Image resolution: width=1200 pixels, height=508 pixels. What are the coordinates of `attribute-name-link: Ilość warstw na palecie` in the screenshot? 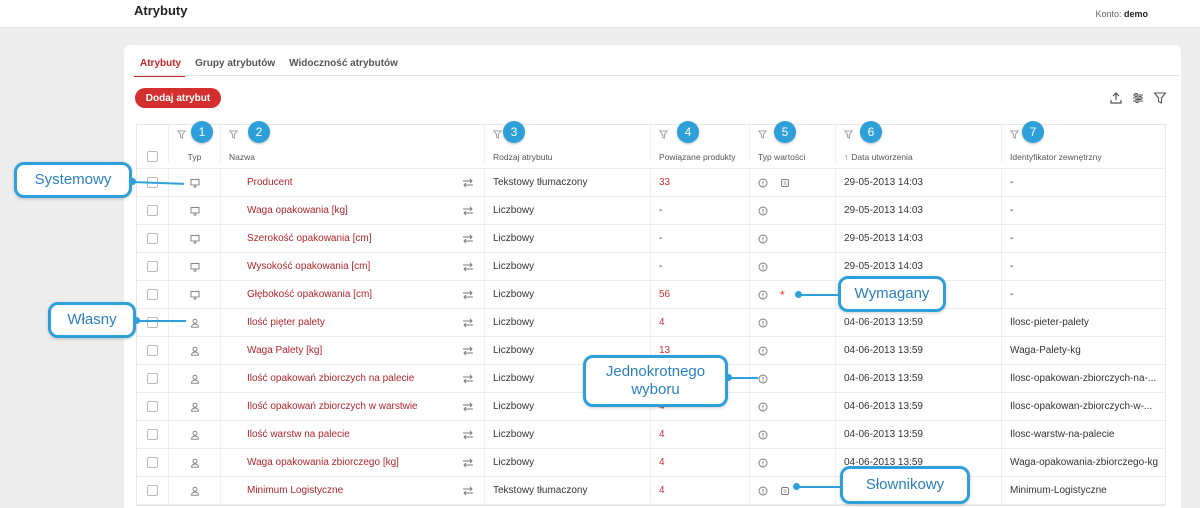 It's located at (298, 434).